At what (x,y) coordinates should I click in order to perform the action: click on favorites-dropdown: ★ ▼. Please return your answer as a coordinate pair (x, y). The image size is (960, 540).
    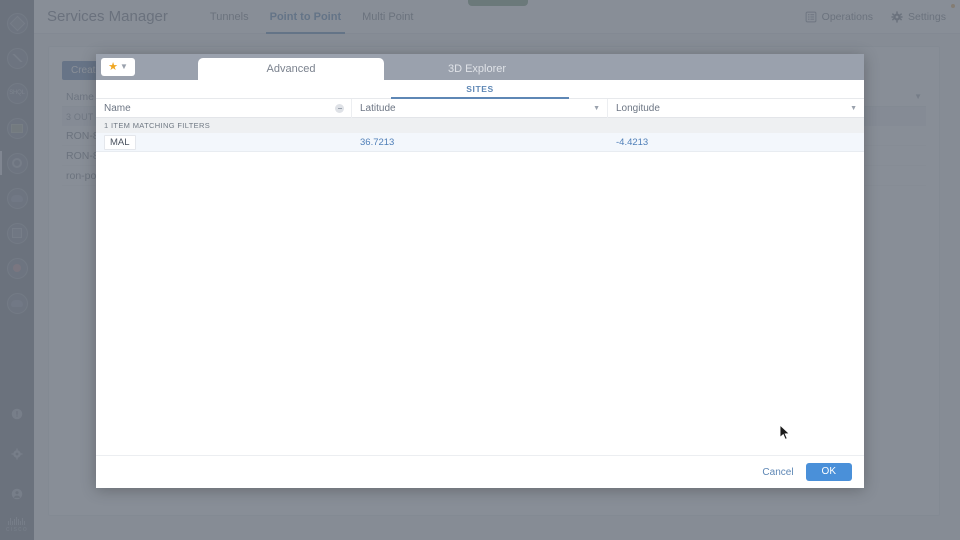
    Looking at the image, I should click on (118, 67).